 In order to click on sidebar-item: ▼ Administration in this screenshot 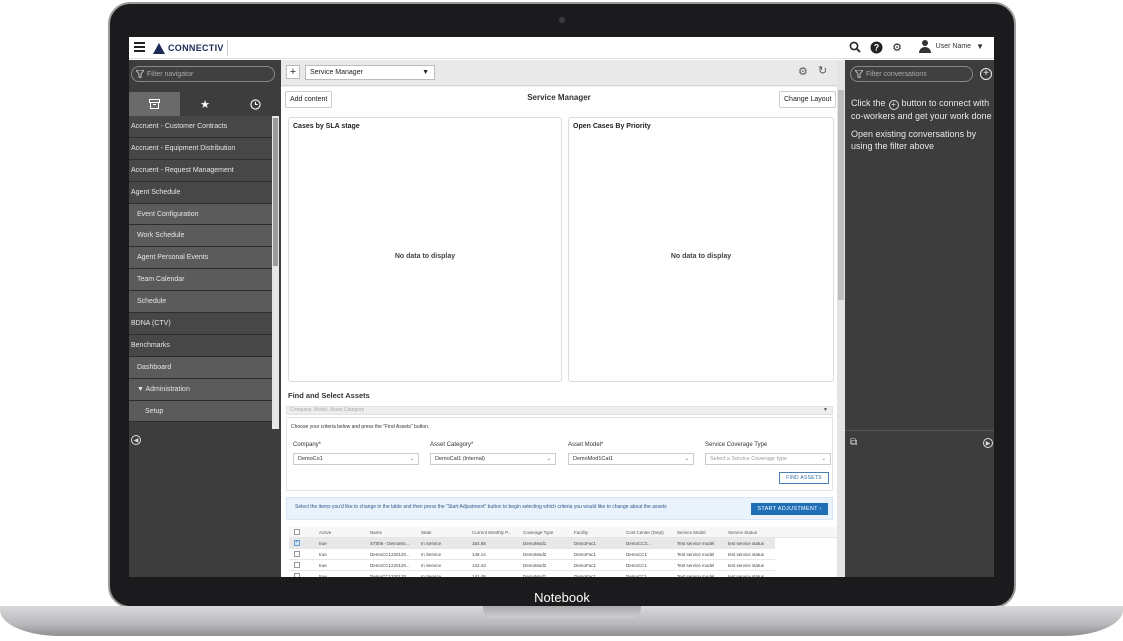, I will do `click(200, 389)`.